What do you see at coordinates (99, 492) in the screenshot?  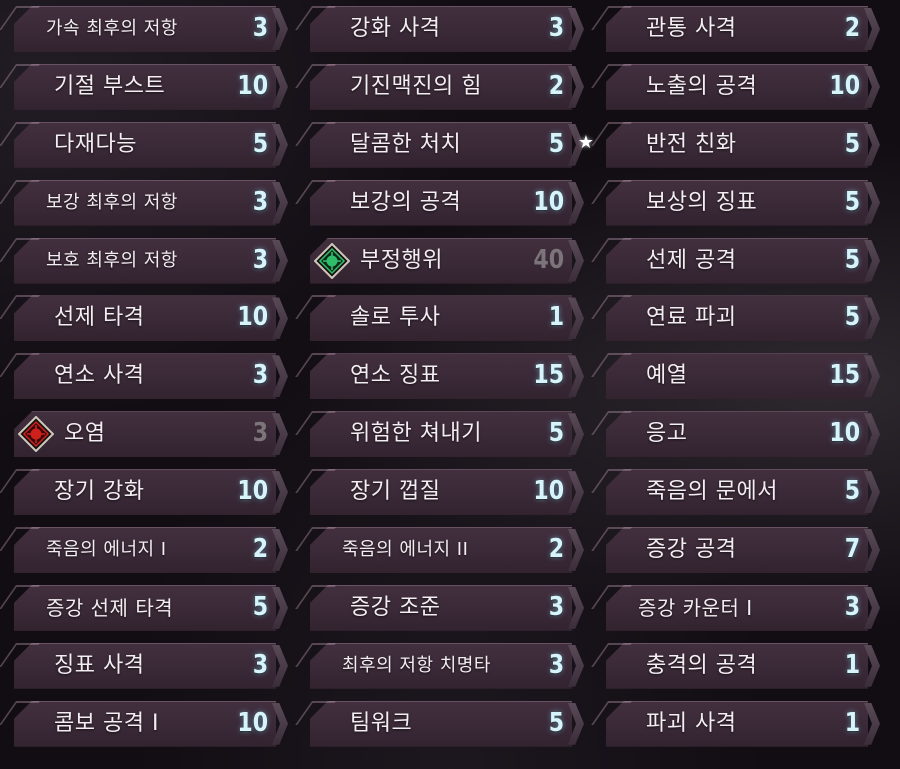 I see `skill-name: 장기 강화` at bounding box center [99, 492].